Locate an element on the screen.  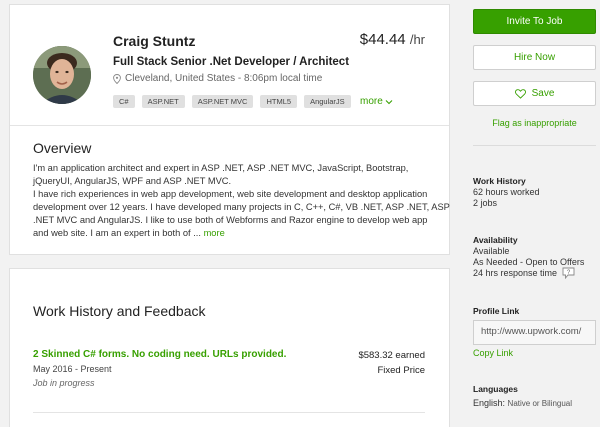
job-divider is located at coordinates (229, 412).